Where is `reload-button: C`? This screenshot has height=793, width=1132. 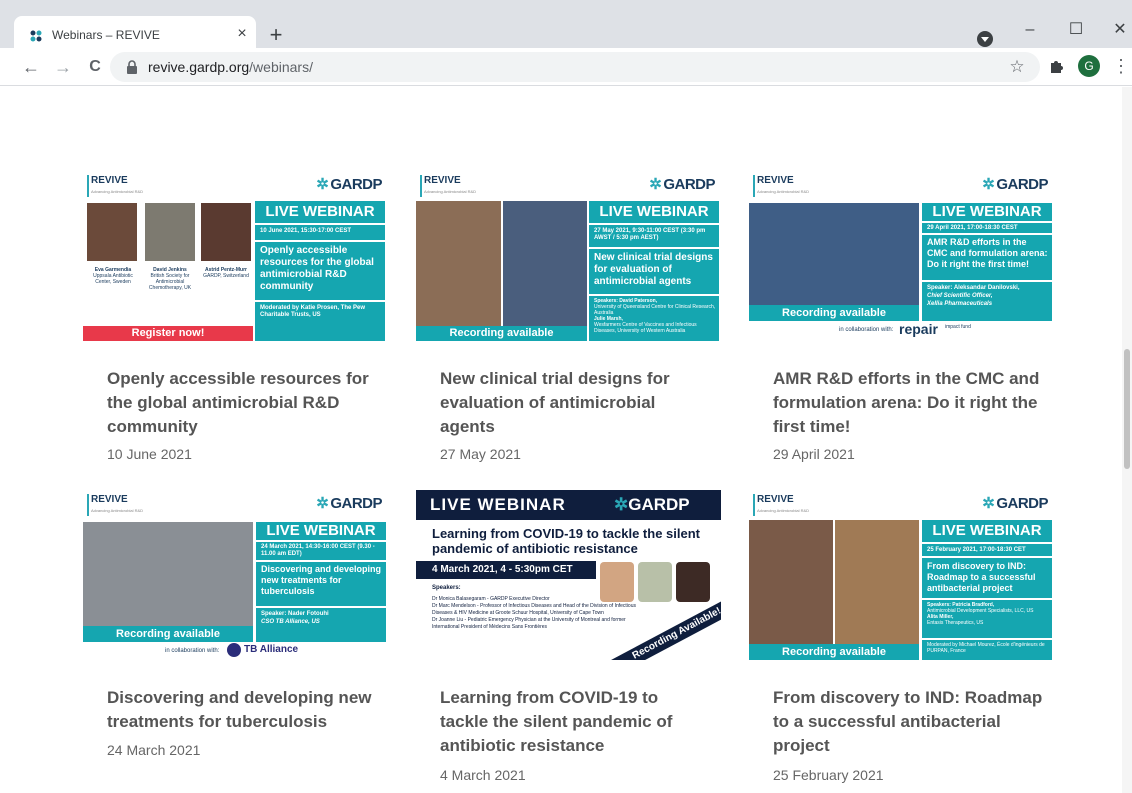
reload-button: C is located at coordinates (95, 67).